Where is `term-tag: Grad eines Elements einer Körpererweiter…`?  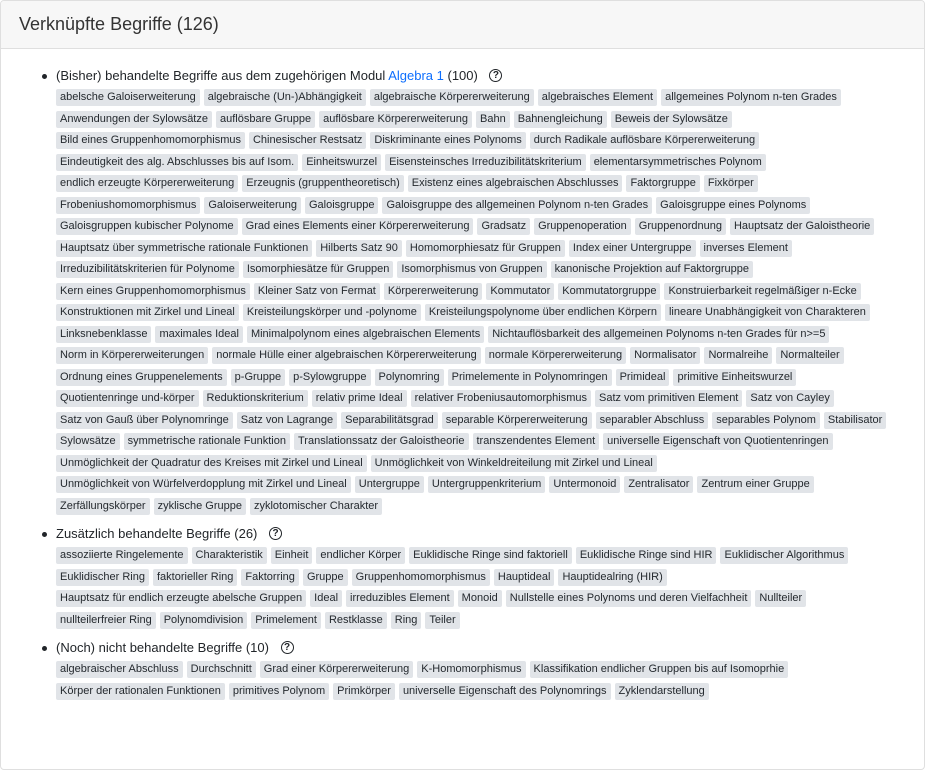 term-tag: Grad eines Elements einer Körpererweiter… is located at coordinates (357, 226).